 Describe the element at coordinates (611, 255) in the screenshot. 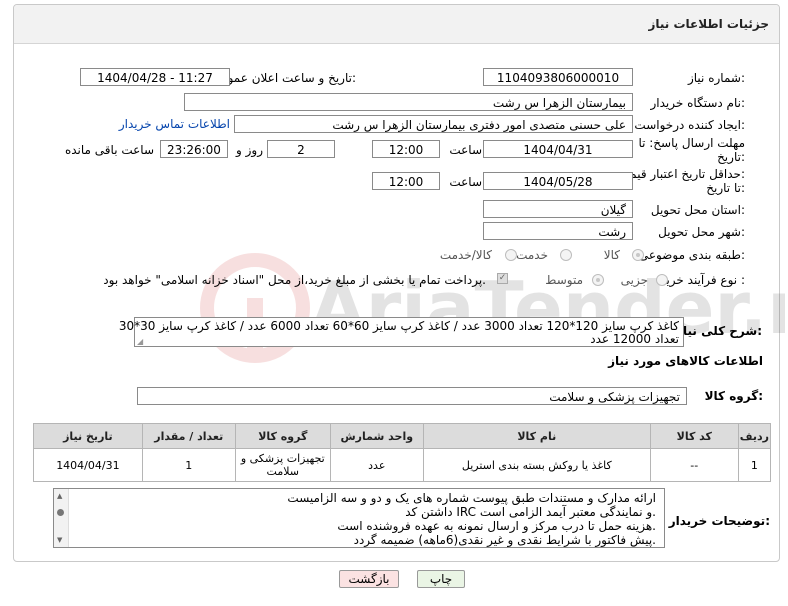

I see `category-goods-label: کالا` at that location.